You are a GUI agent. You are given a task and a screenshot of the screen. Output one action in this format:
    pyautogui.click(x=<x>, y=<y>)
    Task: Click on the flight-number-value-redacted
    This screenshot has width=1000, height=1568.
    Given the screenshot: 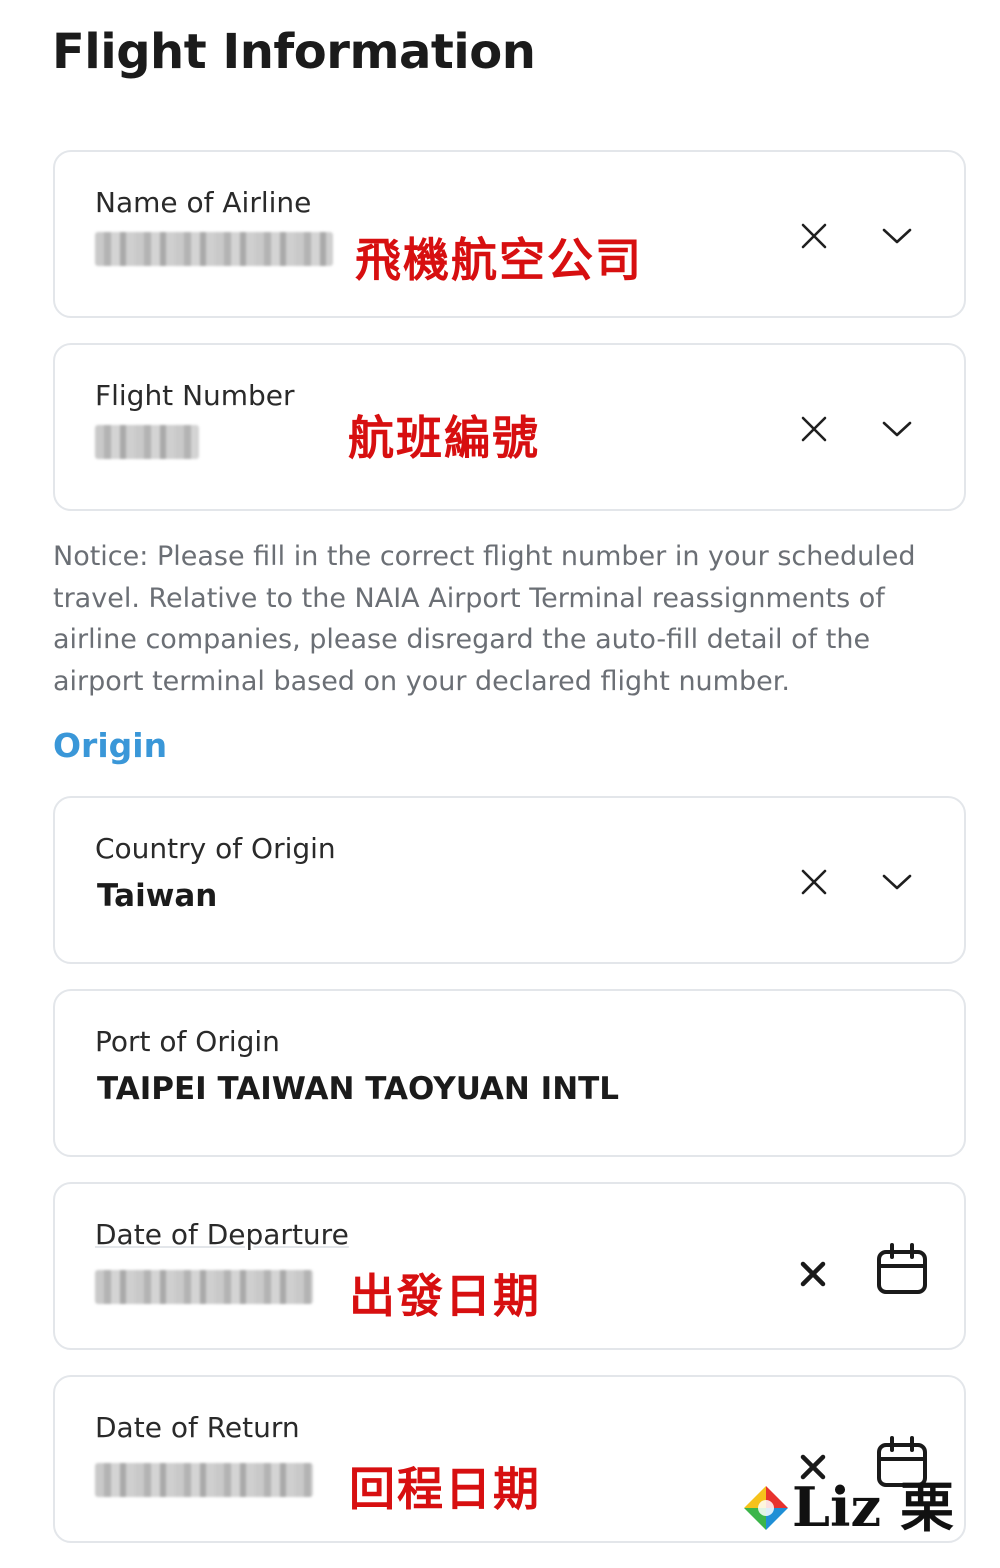 What is the action you would take?
    pyautogui.click(x=147, y=442)
    